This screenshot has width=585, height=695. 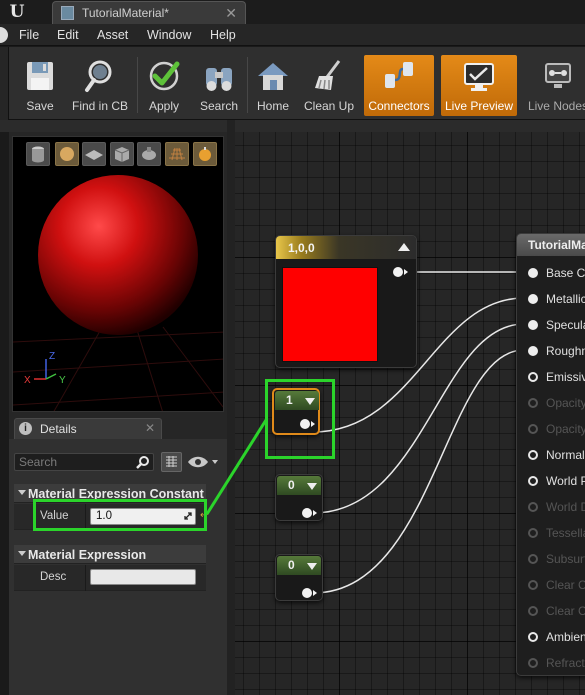 What do you see at coordinates (236, 467) in the screenshot?
I see `highlight-connector` at bounding box center [236, 467].